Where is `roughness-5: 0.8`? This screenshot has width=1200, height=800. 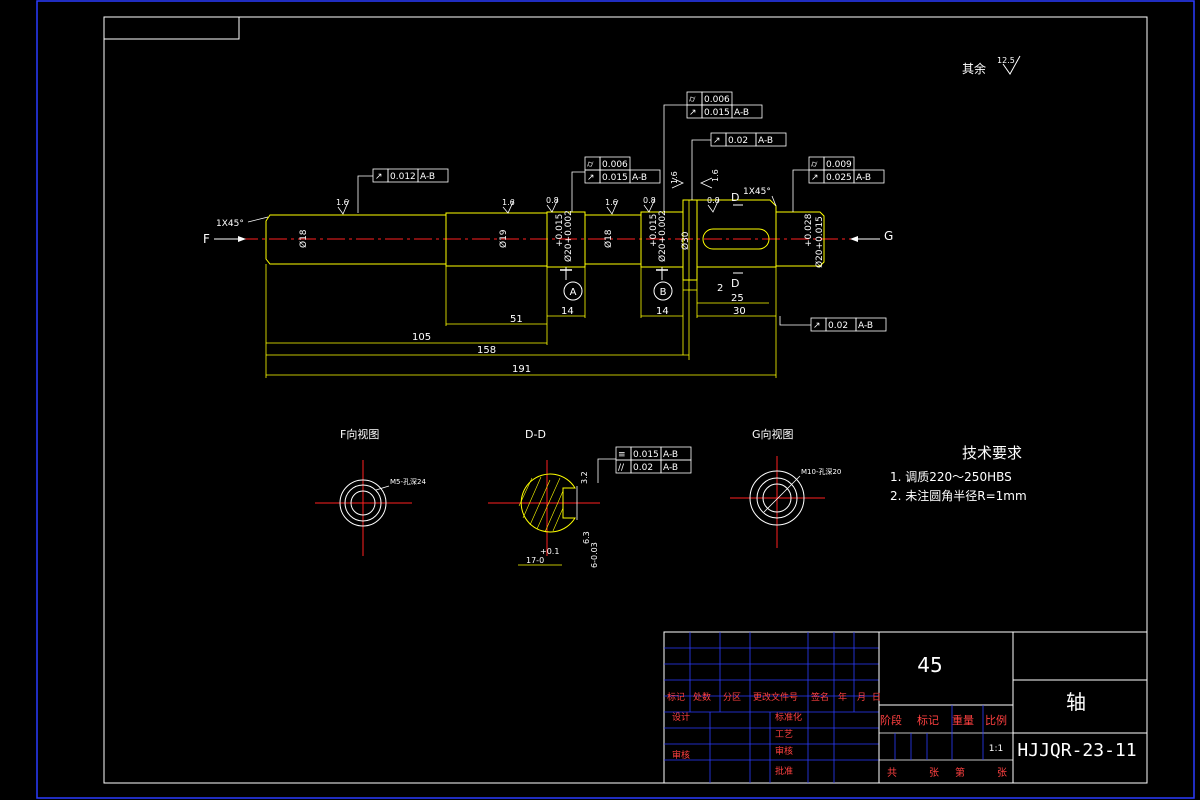 roughness-5: 0.8 is located at coordinates (649, 200).